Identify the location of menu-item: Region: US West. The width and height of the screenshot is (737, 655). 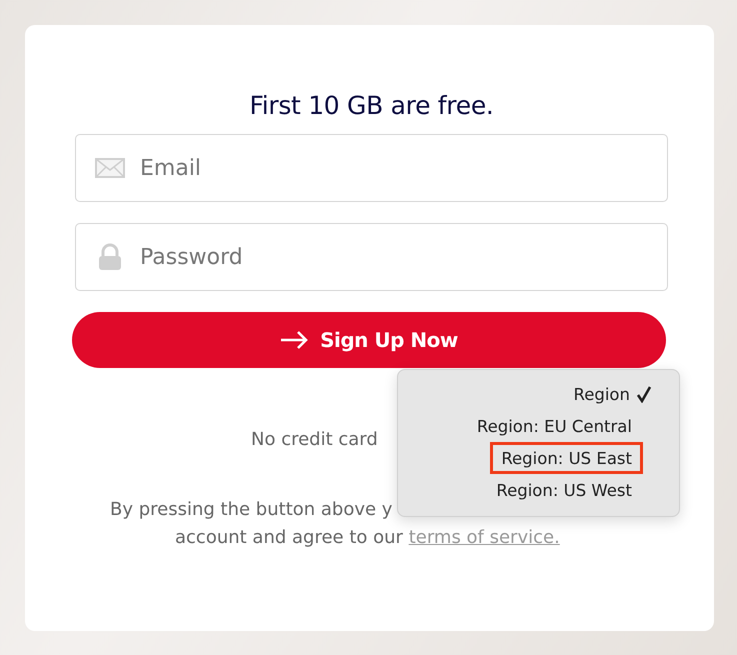
(564, 490).